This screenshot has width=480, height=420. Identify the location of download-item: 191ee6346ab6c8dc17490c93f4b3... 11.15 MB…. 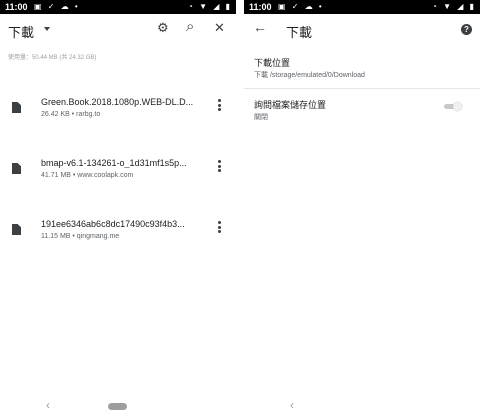
(118, 238).